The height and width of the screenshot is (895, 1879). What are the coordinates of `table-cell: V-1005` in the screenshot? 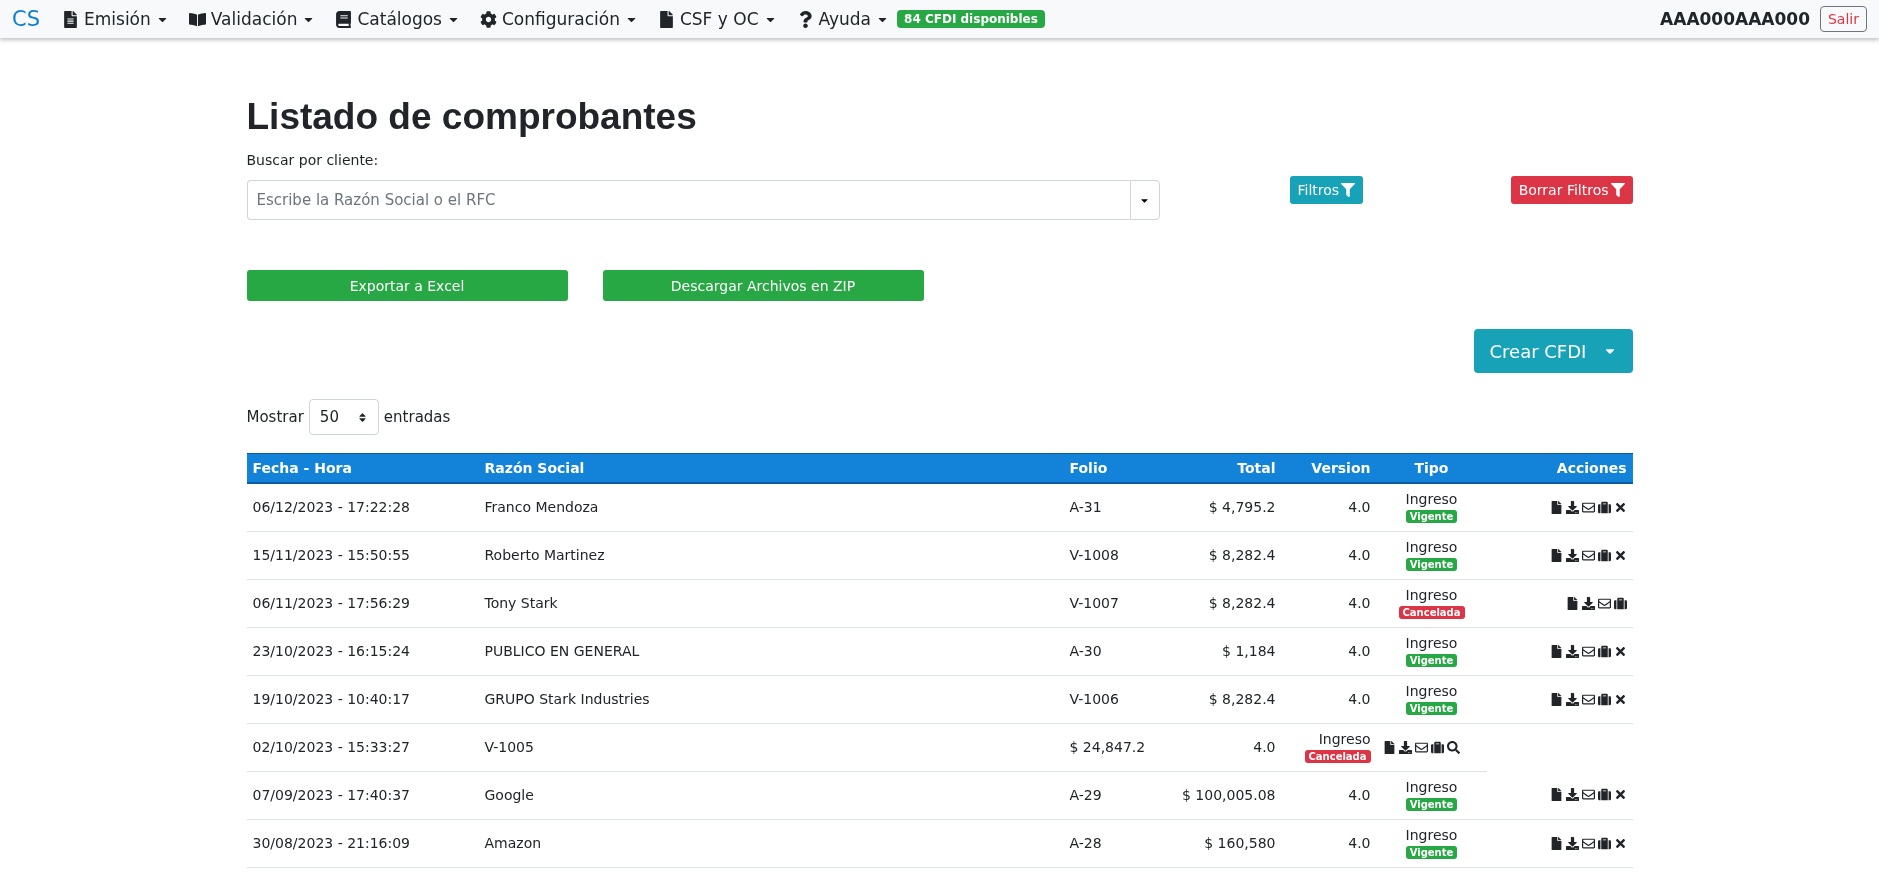 It's located at (771, 747).